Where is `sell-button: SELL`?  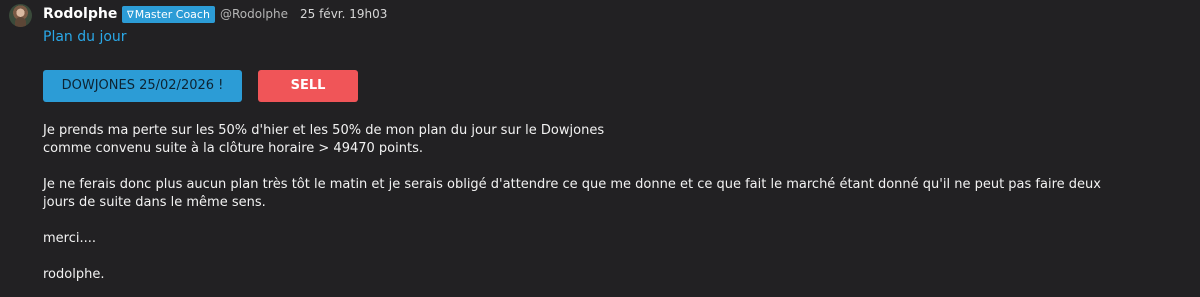
sell-button: SELL is located at coordinates (308, 86).